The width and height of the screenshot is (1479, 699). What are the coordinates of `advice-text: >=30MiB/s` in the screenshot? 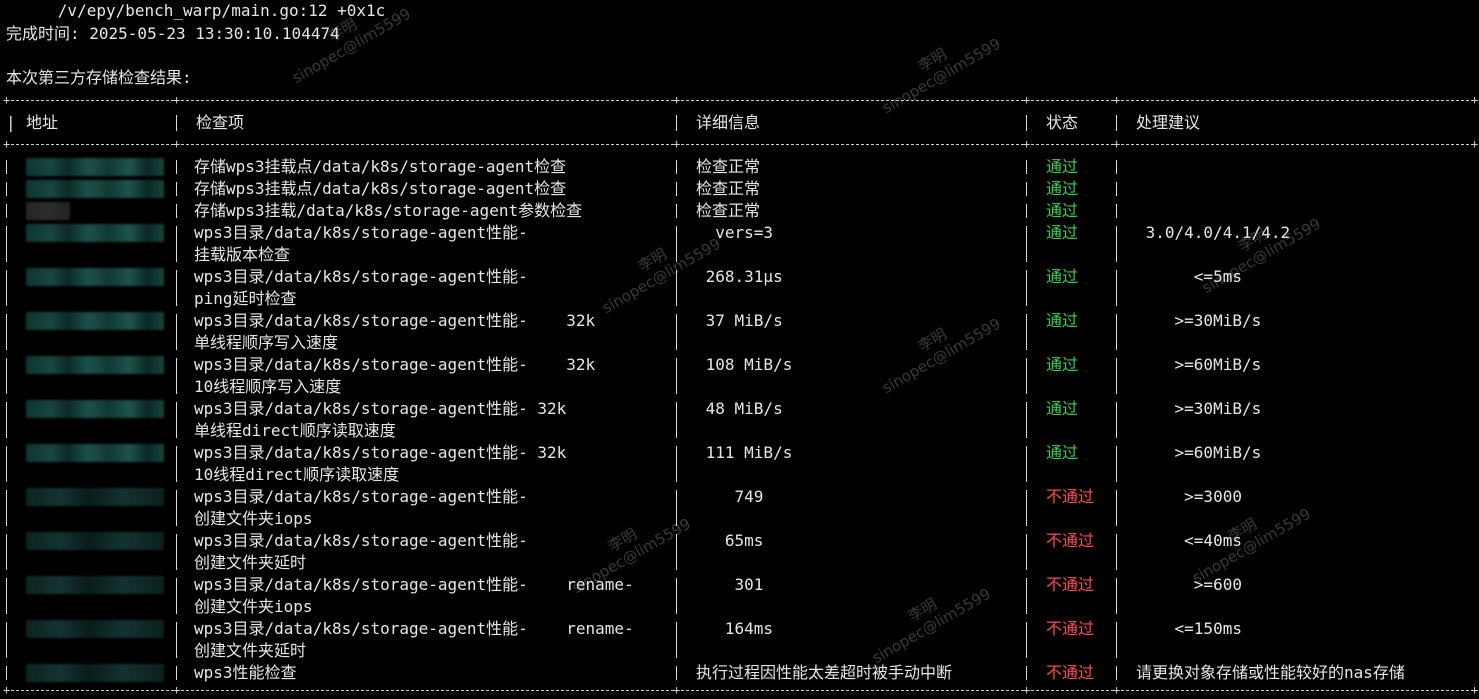 It's located at (1199, 320).